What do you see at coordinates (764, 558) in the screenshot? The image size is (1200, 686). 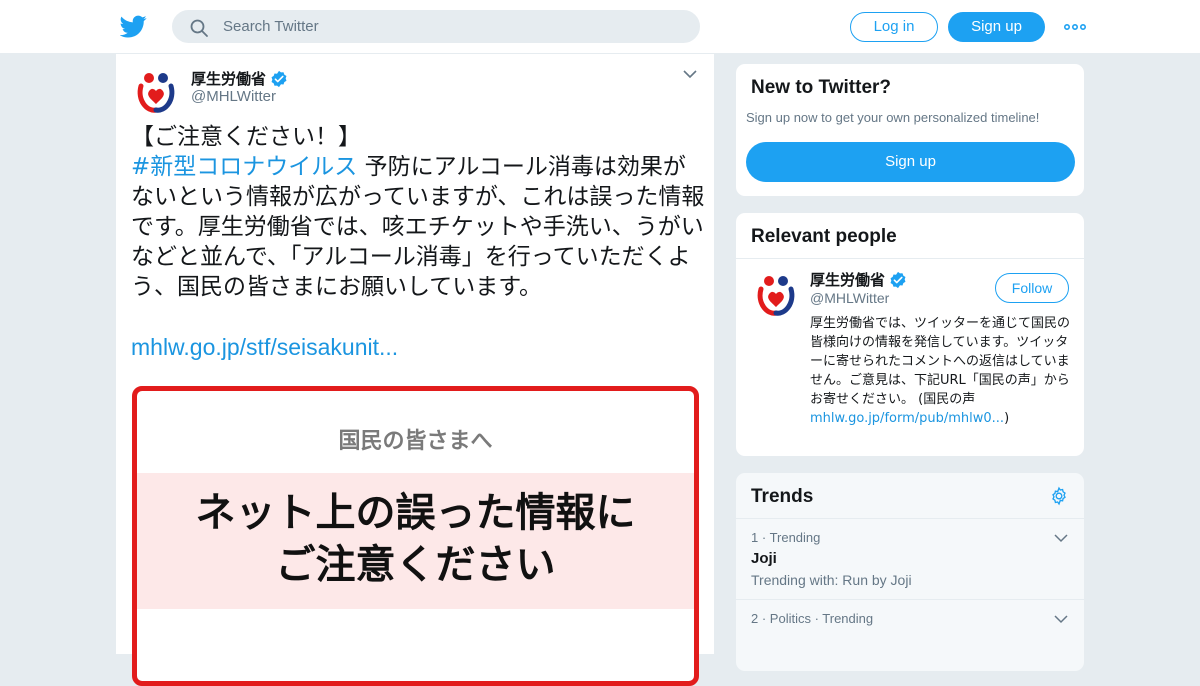 I see `trend-name: Joji` at bounding box center [764, 558].